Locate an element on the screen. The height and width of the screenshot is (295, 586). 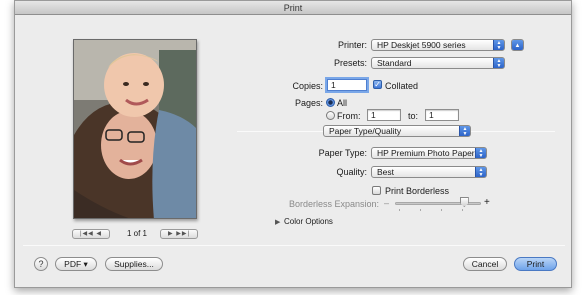
cancel-button: Cancel is located at coordinates (485, 264).